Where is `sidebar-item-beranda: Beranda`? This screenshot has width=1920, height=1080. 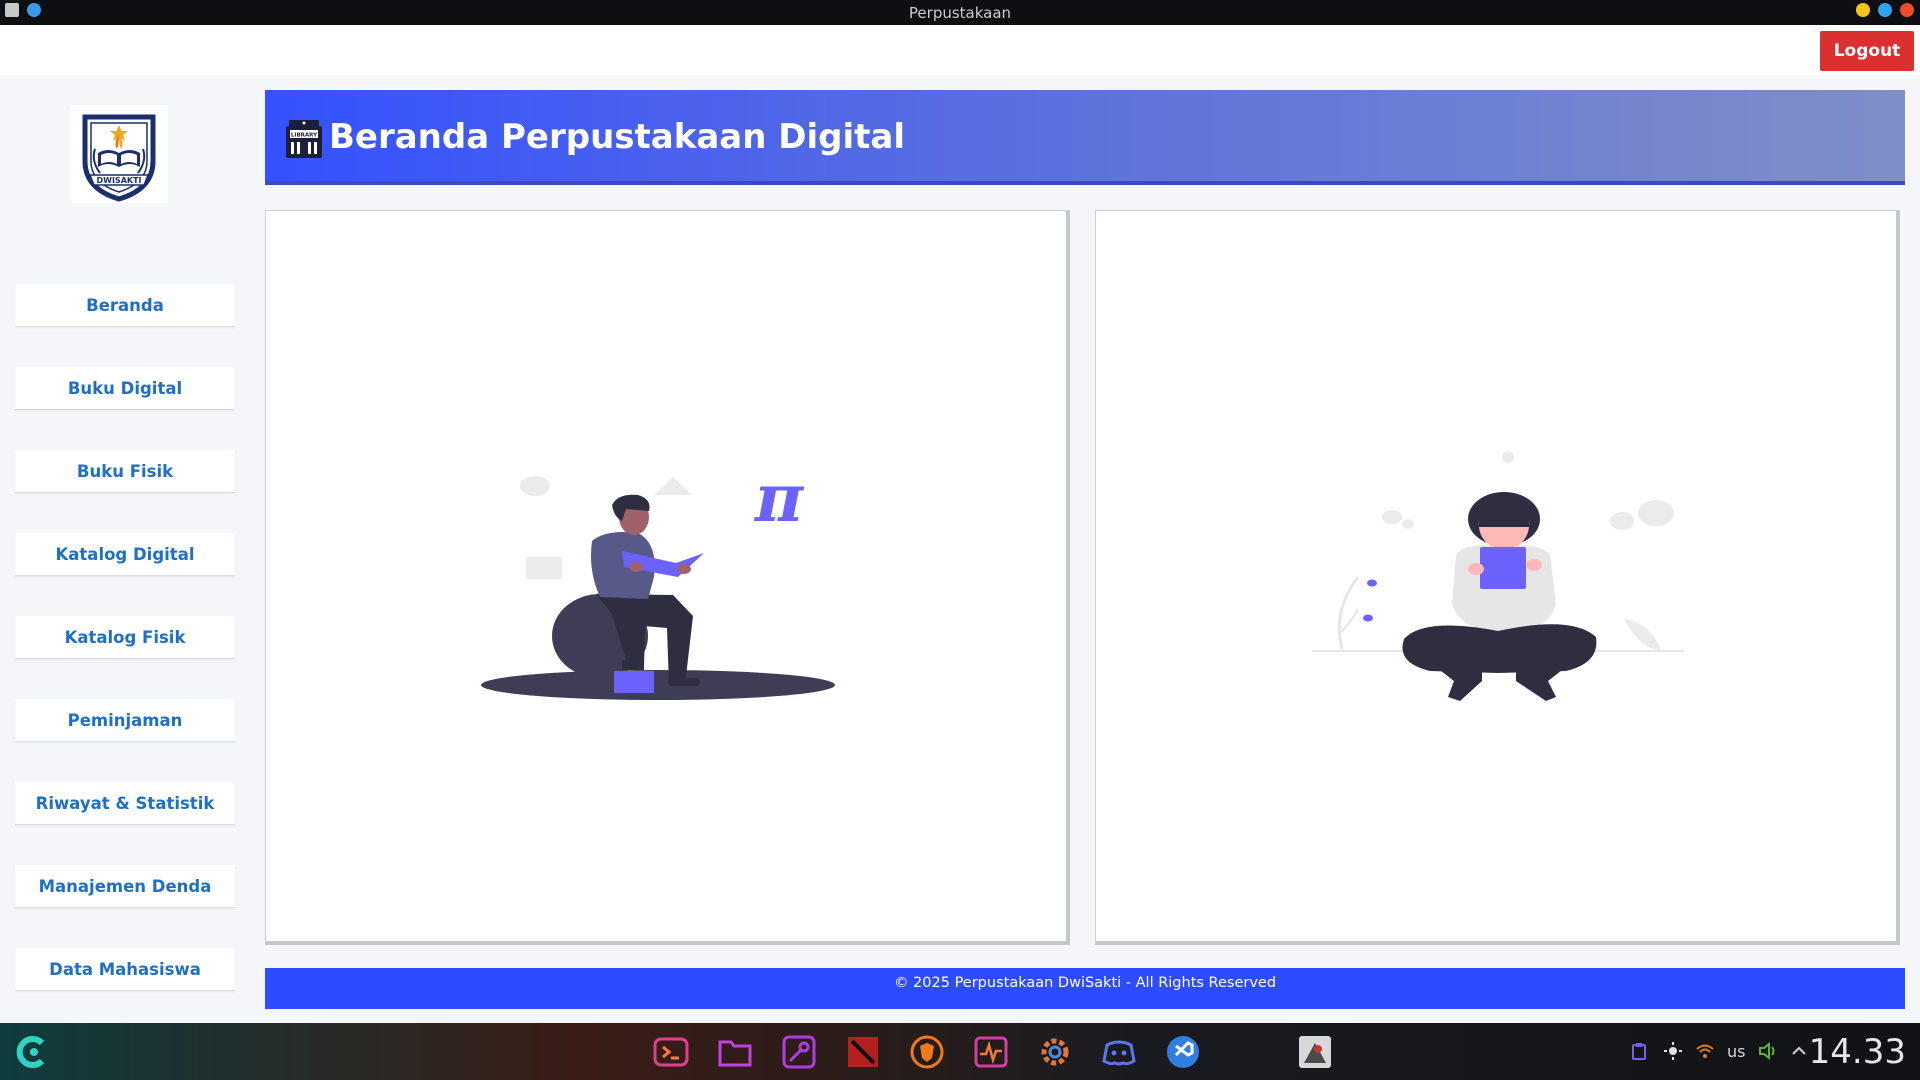 sidebar-item-beranda: Beranda is located at coordinates (125, 305).